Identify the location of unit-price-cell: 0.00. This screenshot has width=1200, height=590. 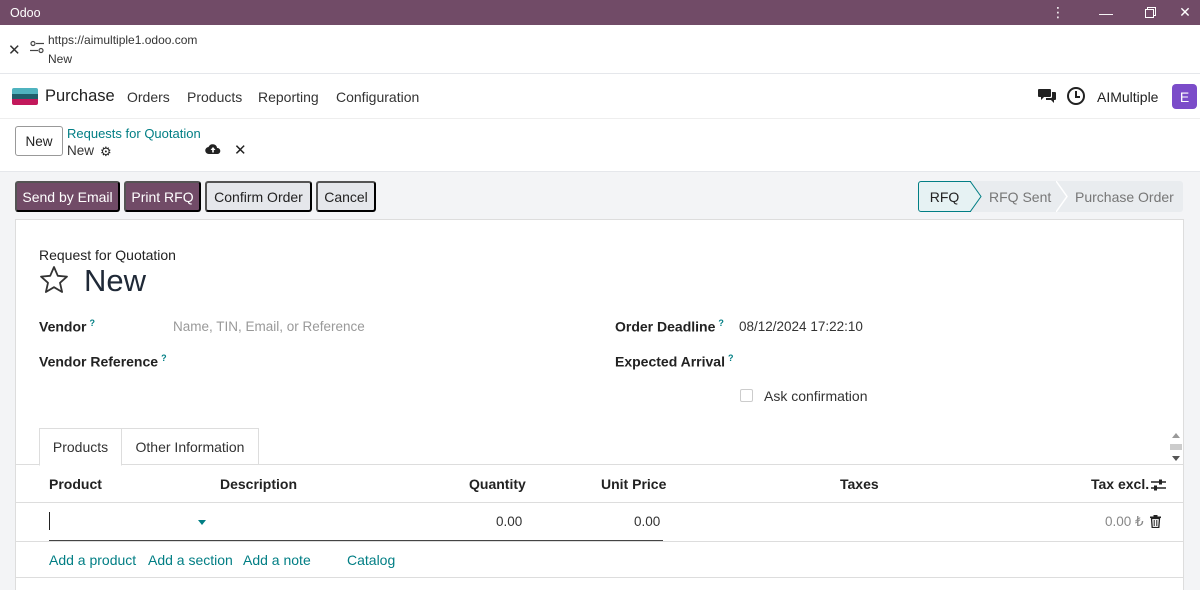
(647, 521).